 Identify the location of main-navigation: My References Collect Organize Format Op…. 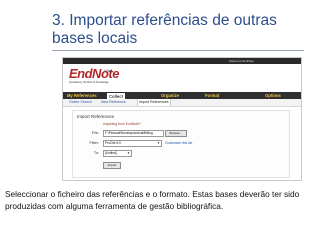
(182, 96).